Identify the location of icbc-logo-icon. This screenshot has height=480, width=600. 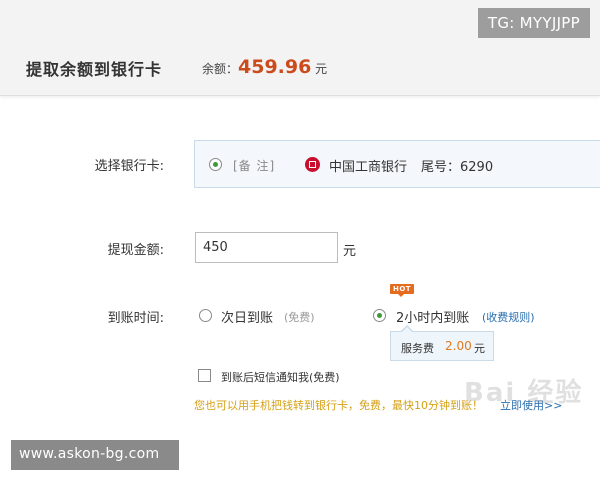
(312, 164).